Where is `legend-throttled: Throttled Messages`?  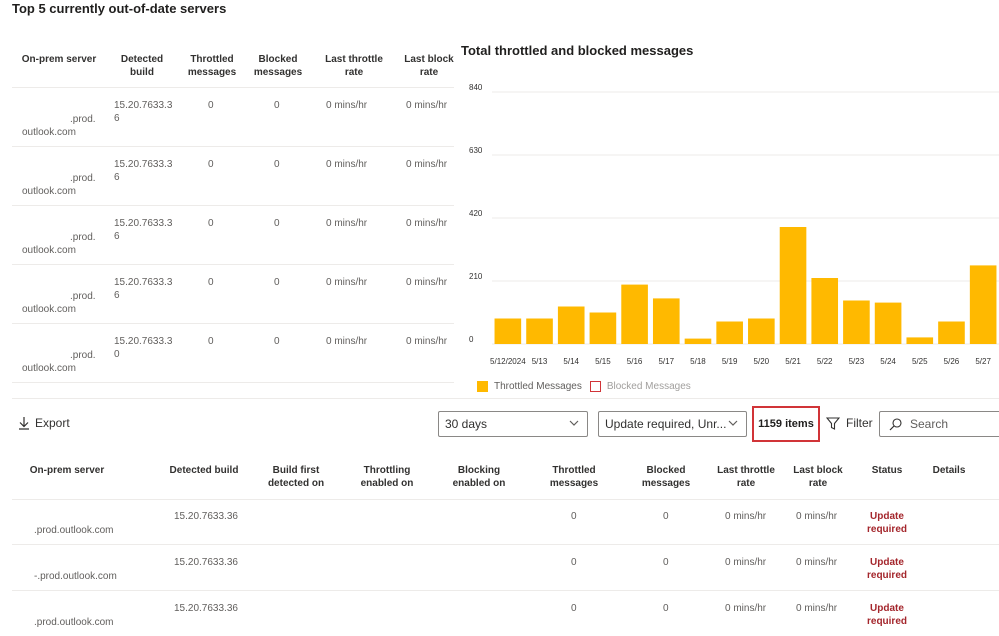 legend-throttled: Throttled Messages is located at coordinates (529, 386).